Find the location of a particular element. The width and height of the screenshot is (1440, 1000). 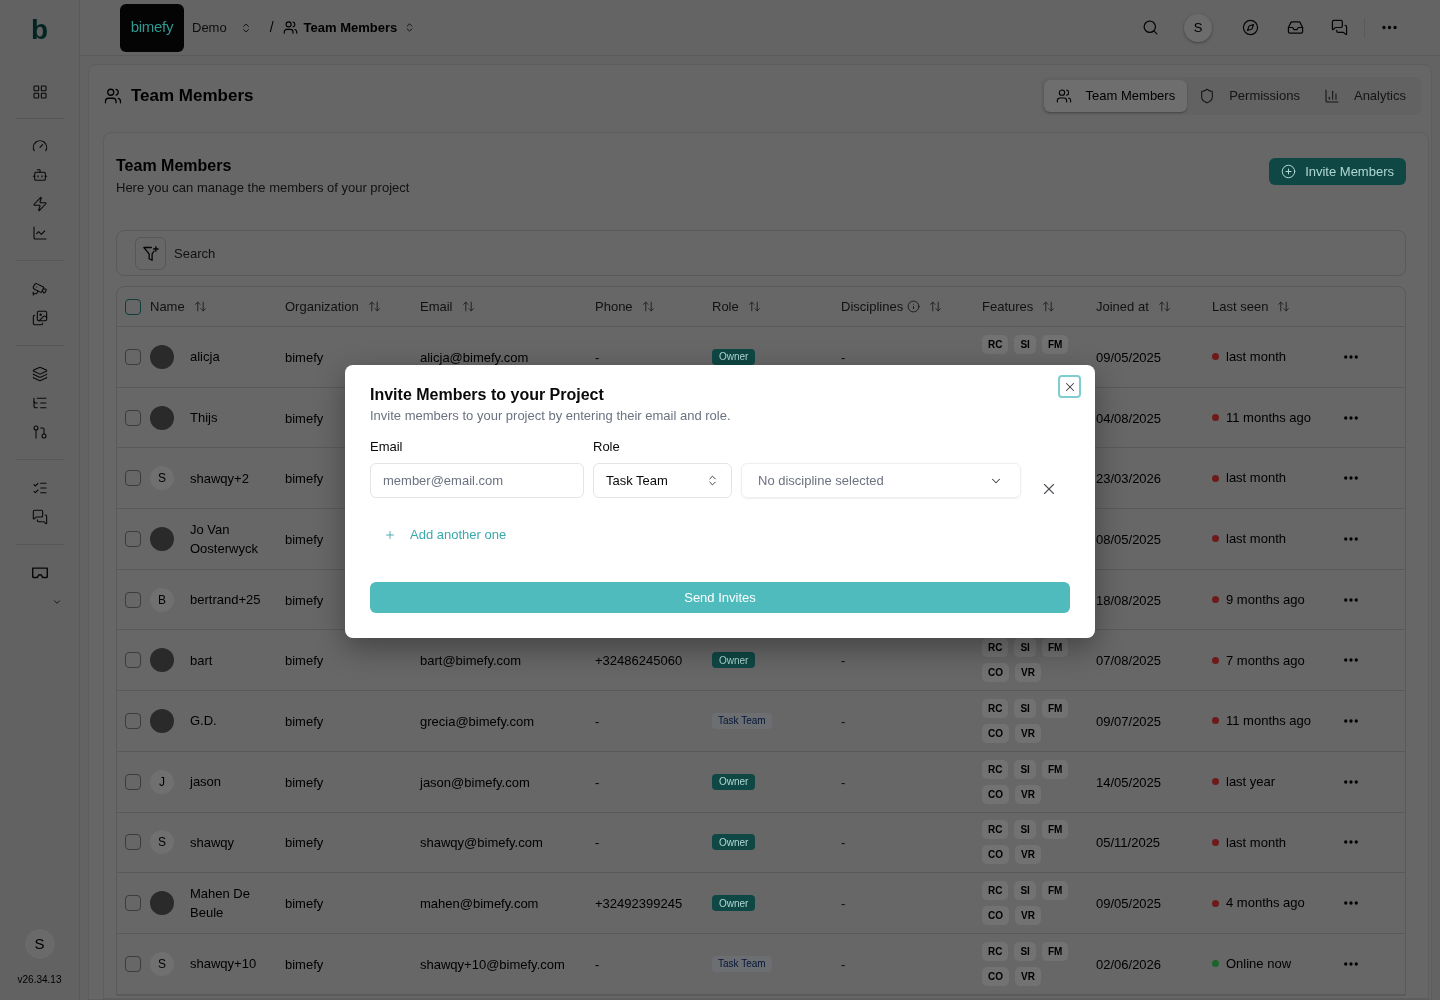

discipline-text: - is located at coordinates (843, 721).